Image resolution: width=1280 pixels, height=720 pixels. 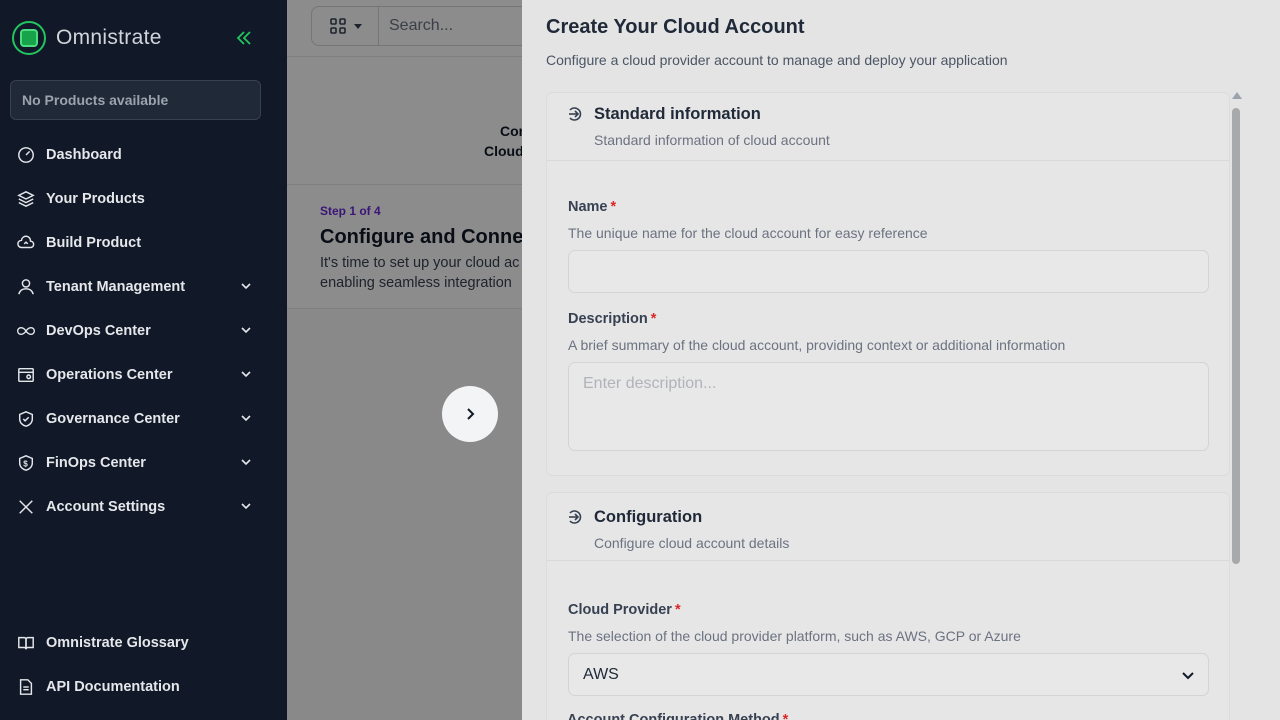 I want to click on brand: Omnistrate, so click(x=87, y=38).